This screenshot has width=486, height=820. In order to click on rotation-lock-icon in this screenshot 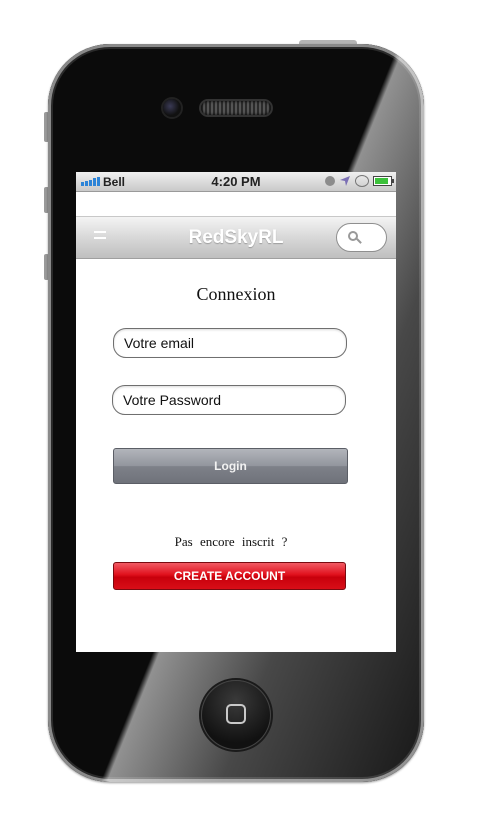, I will do `click(362, 181)`.